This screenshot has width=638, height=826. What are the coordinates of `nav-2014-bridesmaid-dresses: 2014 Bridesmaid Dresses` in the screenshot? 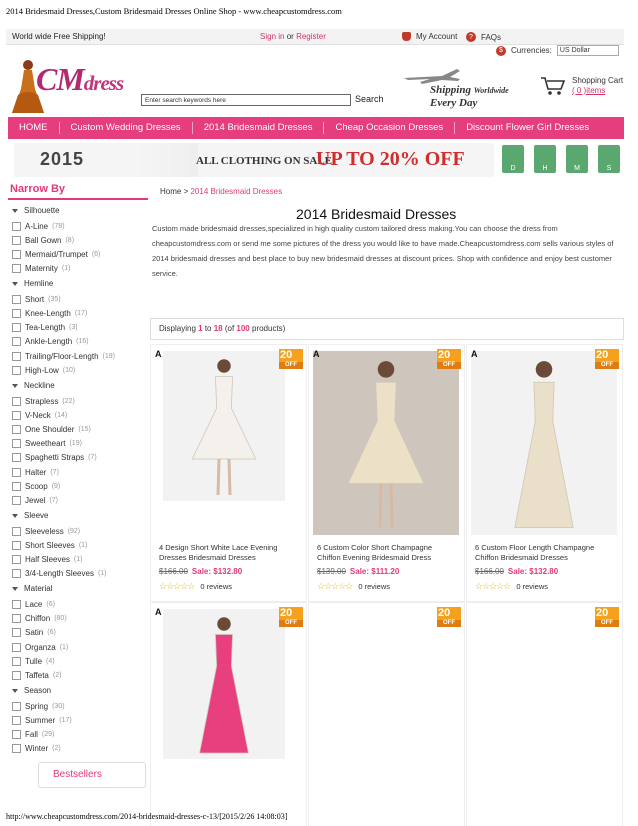 It's located at (259, 128).